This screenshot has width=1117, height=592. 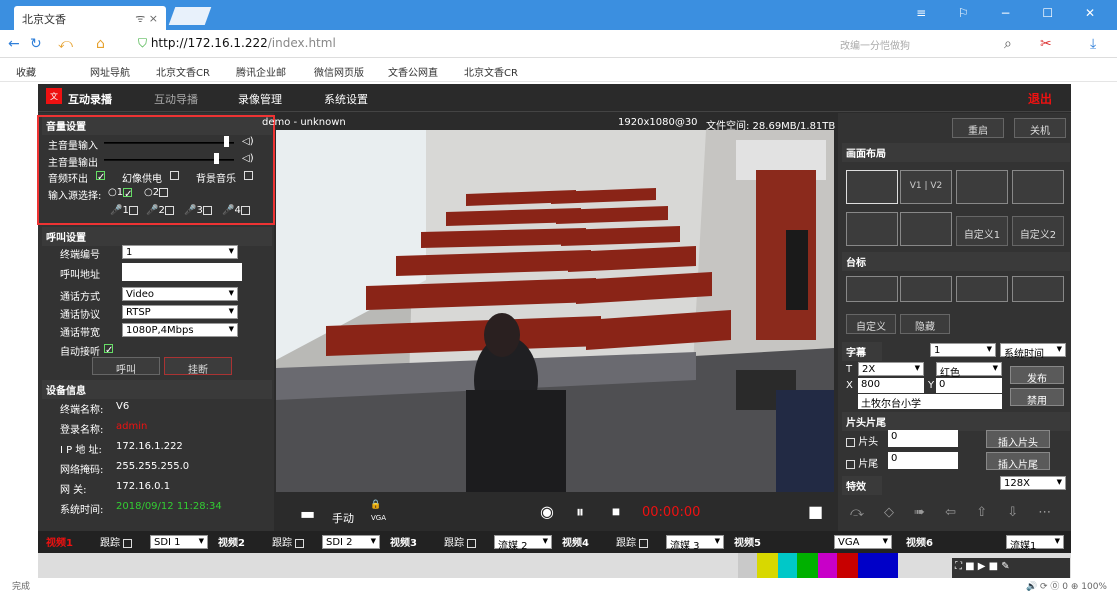 I want to click on bookmark-item: 微信网页版, so click(x=339, y=71).